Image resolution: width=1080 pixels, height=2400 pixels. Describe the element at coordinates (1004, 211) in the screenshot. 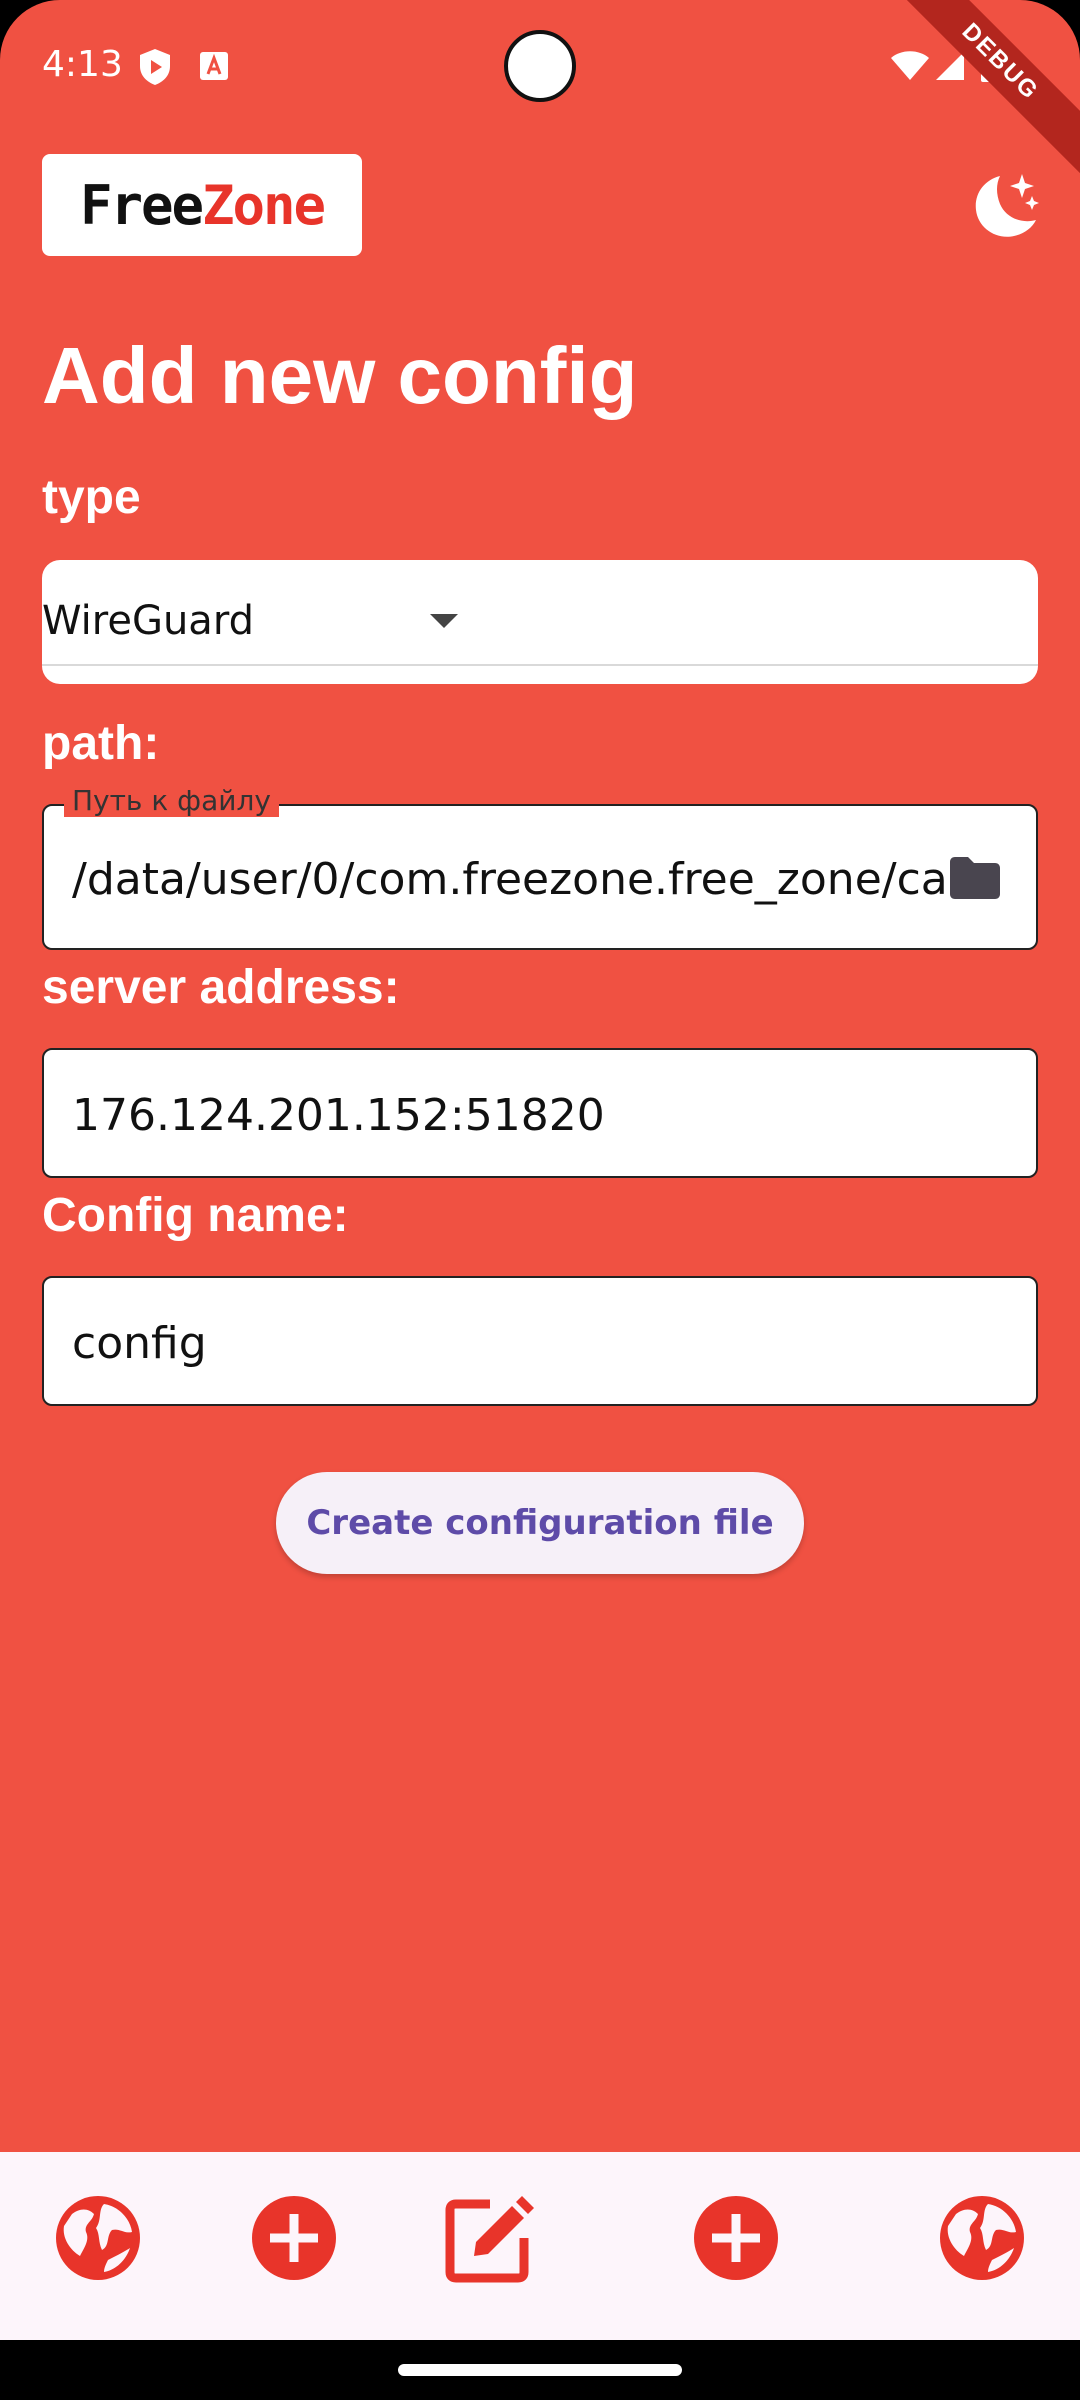

I see `moon-stars-icon` at that location.